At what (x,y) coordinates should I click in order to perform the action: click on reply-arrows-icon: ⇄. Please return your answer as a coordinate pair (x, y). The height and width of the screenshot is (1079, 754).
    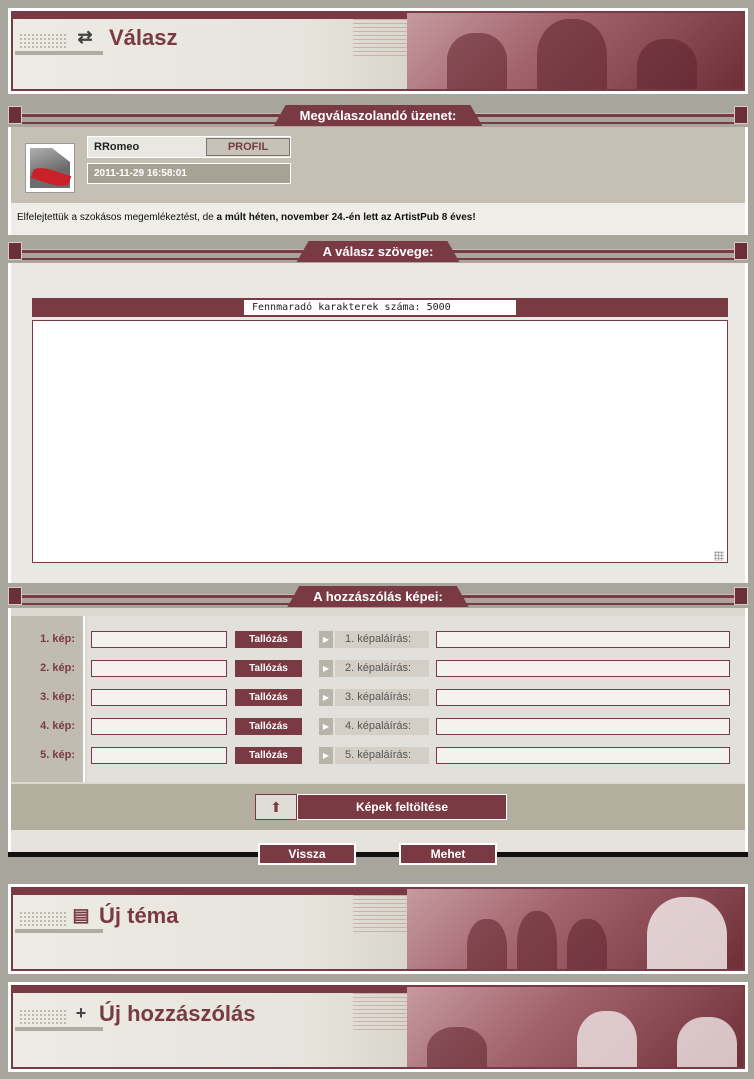
    Looking at the image, I should click on (85, 37).